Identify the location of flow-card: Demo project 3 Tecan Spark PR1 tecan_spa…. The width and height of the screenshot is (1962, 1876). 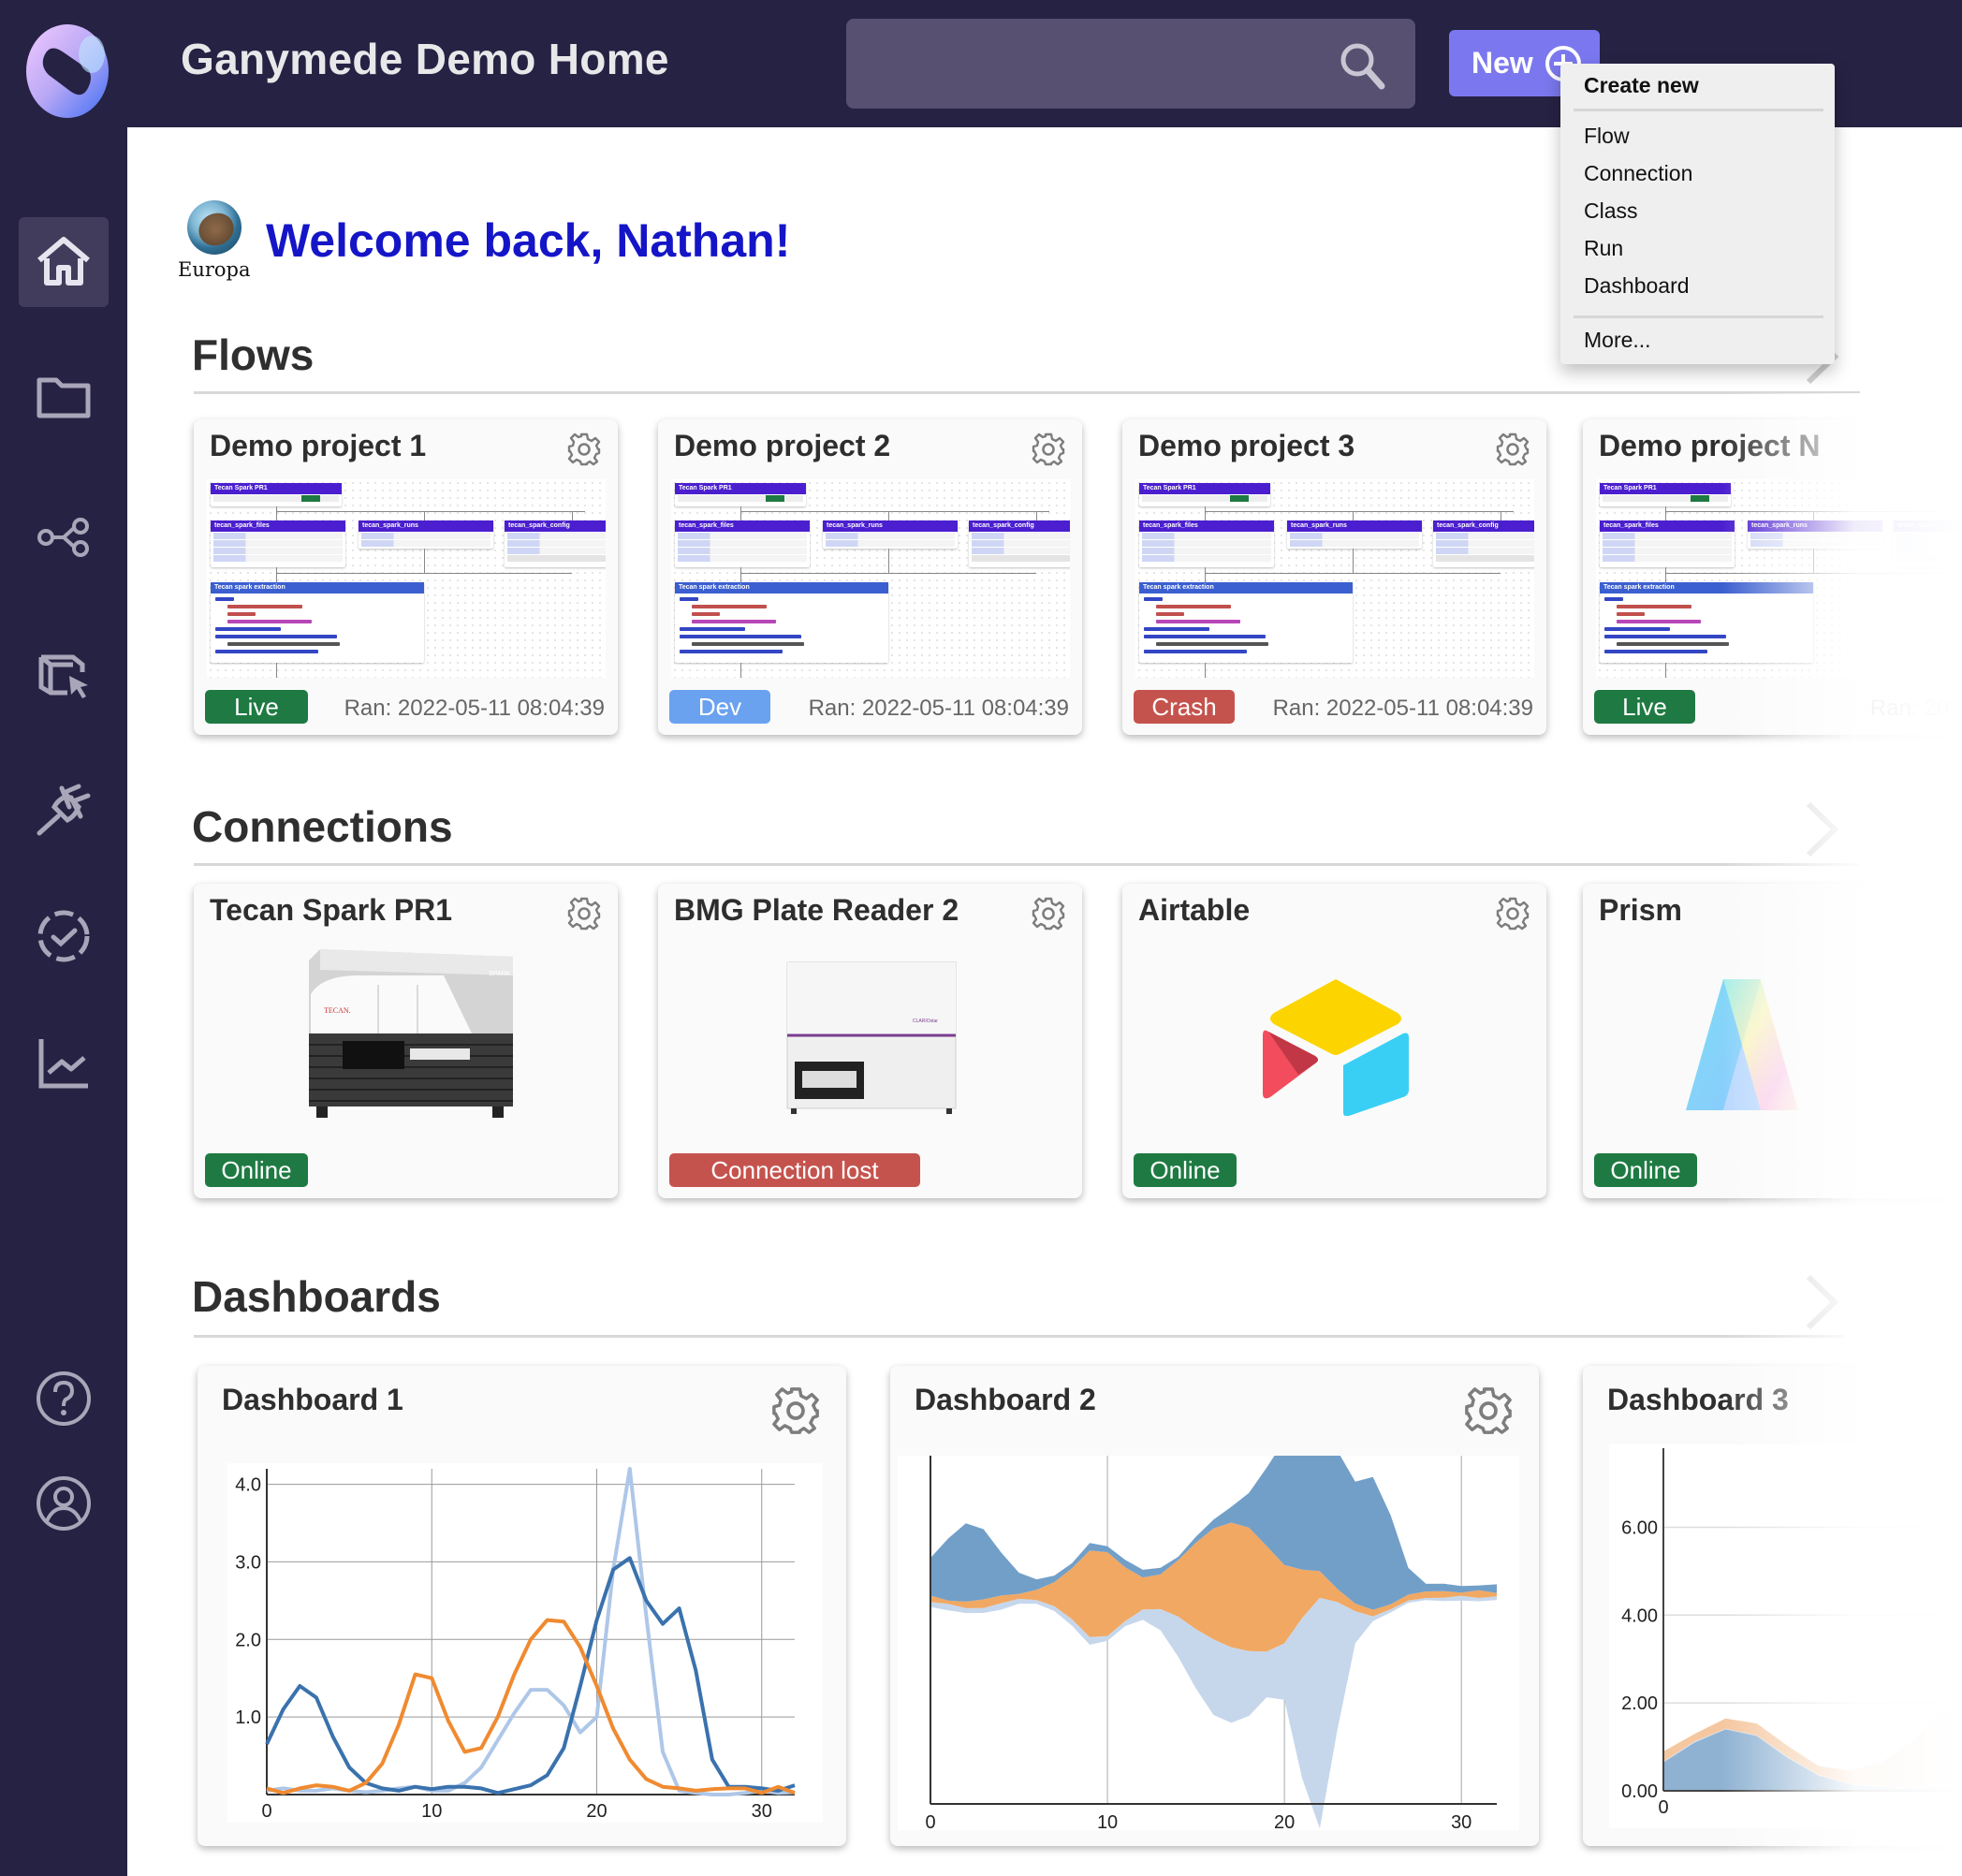
(1334, 577).